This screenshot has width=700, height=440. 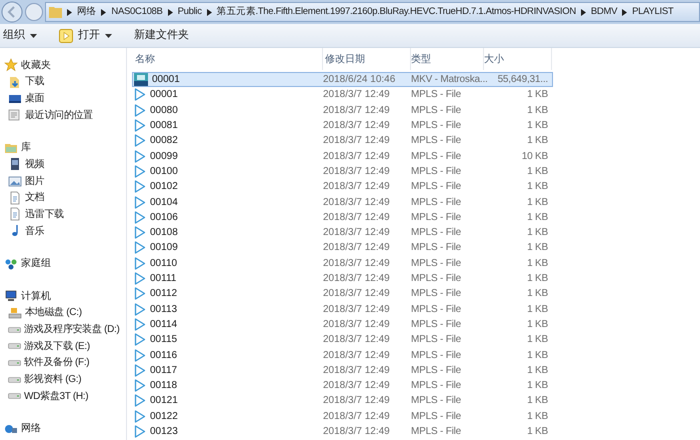 What do you see at coordinates (342, 432) in the screenshot?
I see `file-row: 00123 2018/3/7 12:49 MPLS - File 1 KB` at bounding box center [342, 432].